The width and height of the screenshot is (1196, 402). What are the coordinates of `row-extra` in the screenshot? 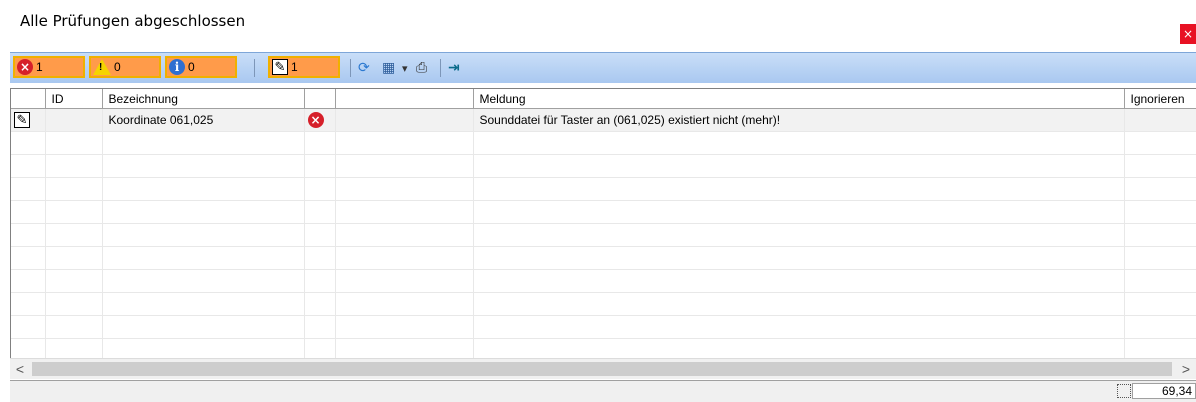 It's located at (404, 120).